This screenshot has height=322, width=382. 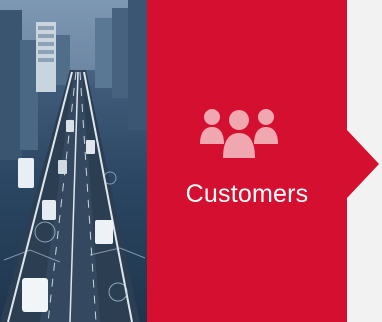 I want to click on card-title: Customers, so click(x=247, y=194).